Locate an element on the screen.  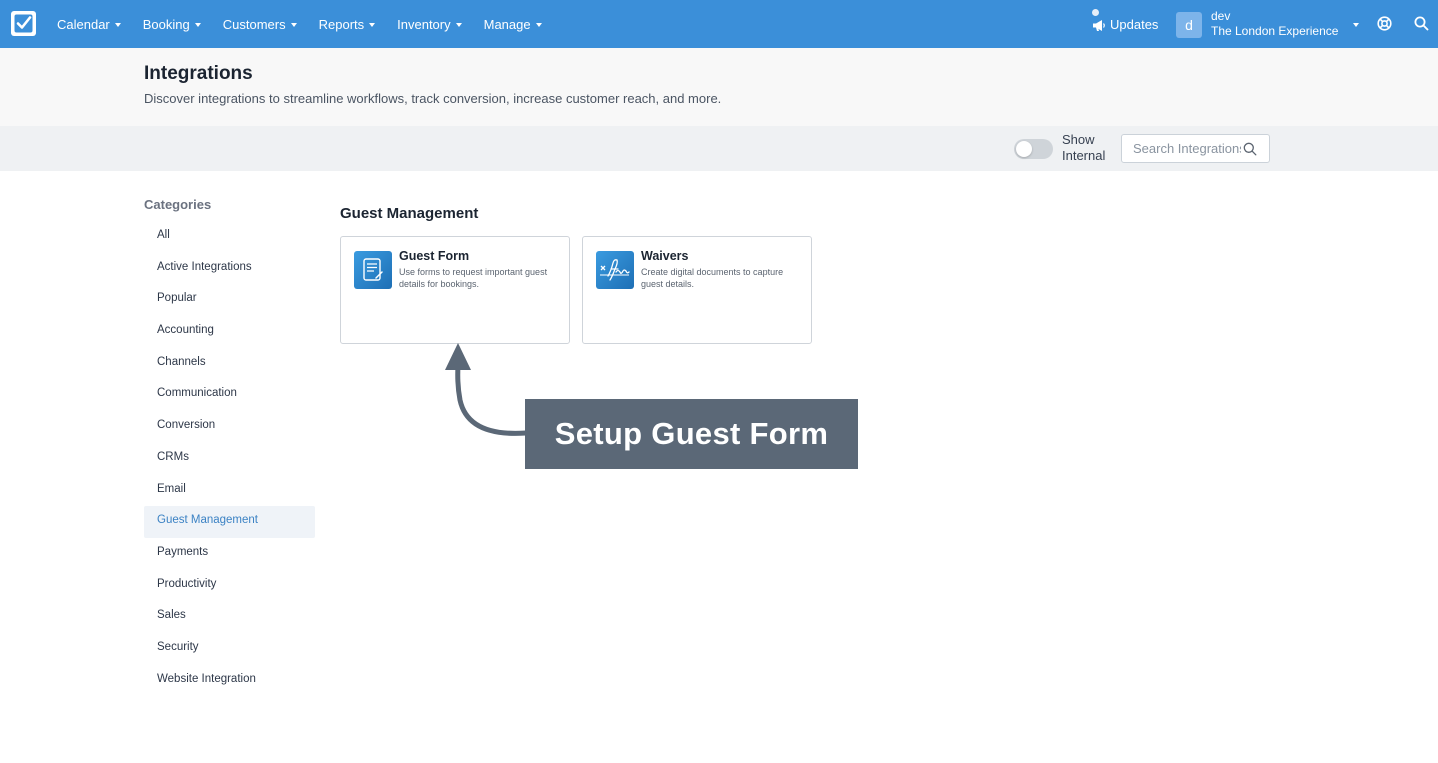
nav-customers-label: Customers is located at coordinates (254, 24).